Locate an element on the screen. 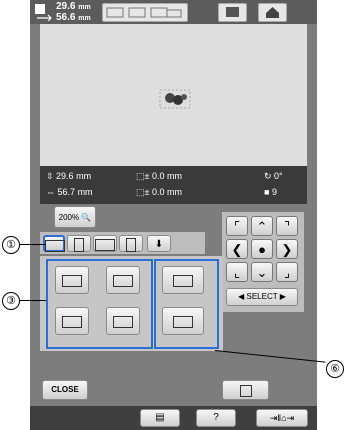  select-control: ◀ SELECT ▶ is located at coordinates (262, 297).